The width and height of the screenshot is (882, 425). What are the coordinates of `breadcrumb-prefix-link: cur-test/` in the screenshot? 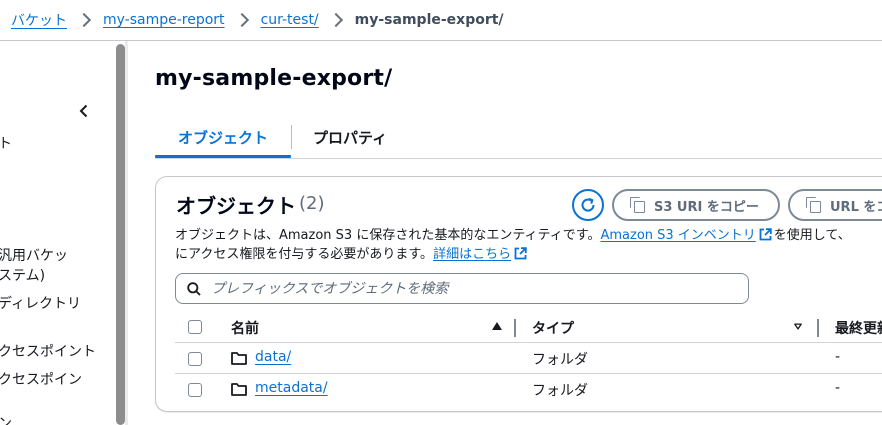 It's located at (290, 20).